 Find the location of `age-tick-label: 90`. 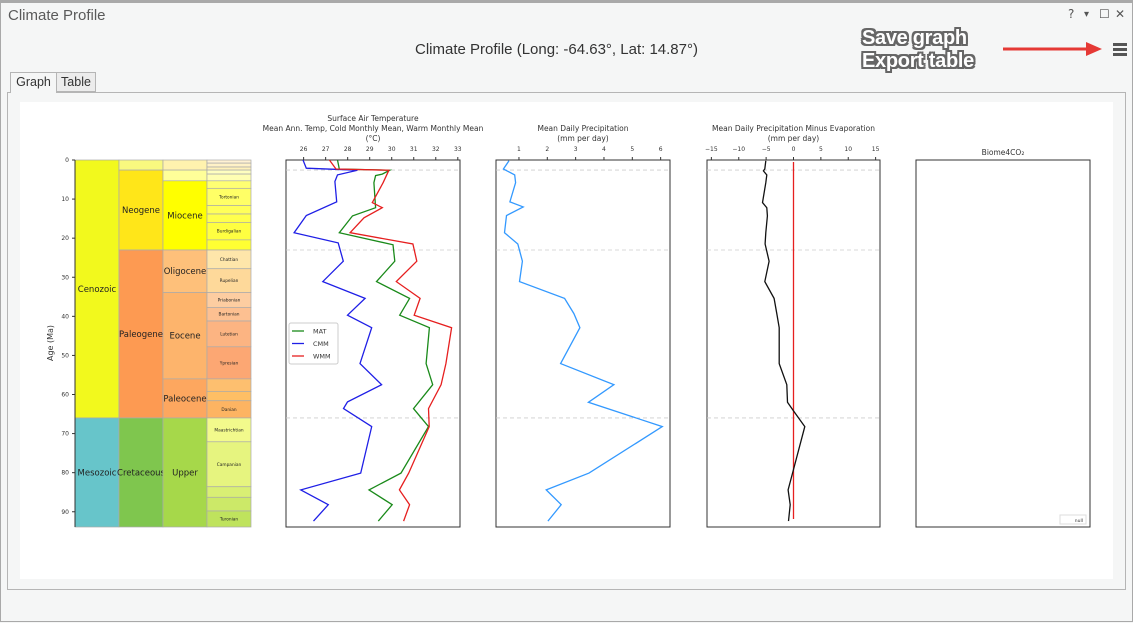

age-tick-label: 90 is located at coordinates (65, 512).